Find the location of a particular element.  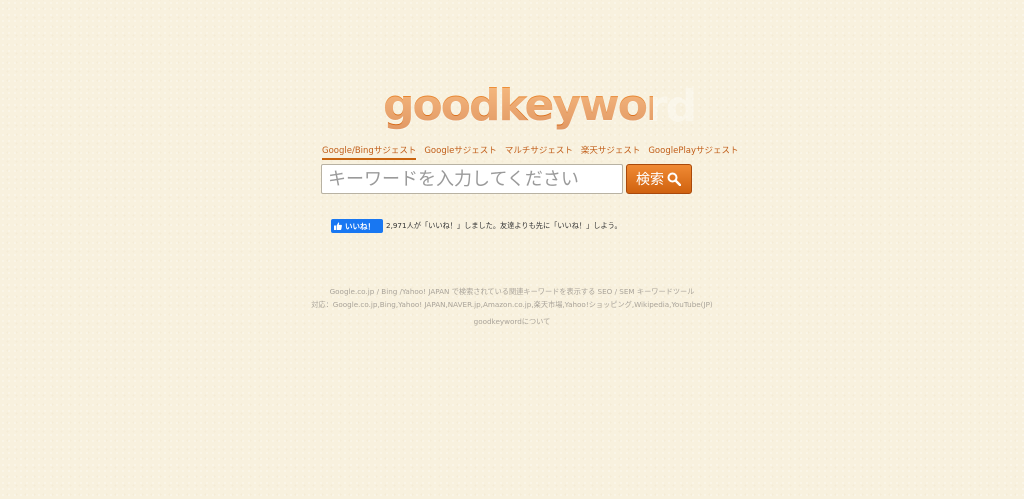

about-link: goodkeywordについて is located at coordinates (512, 322).